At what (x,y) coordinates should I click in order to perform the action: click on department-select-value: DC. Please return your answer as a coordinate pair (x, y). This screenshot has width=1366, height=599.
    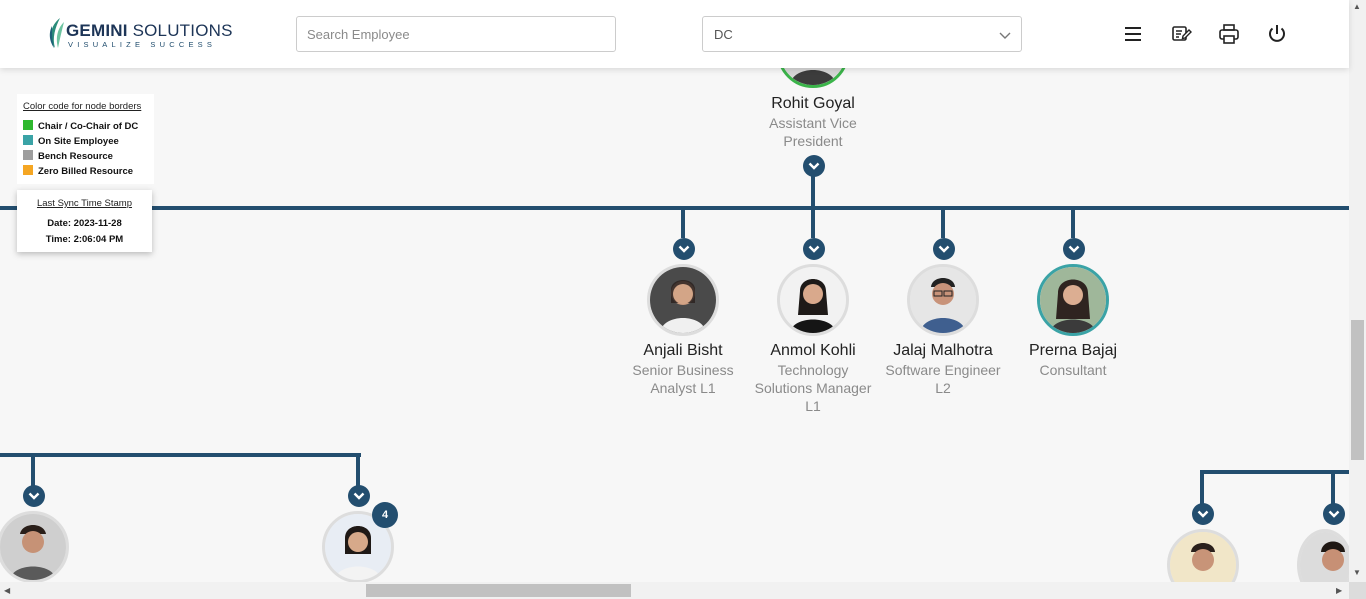
    Looking at the image, I should click on (723, 34).